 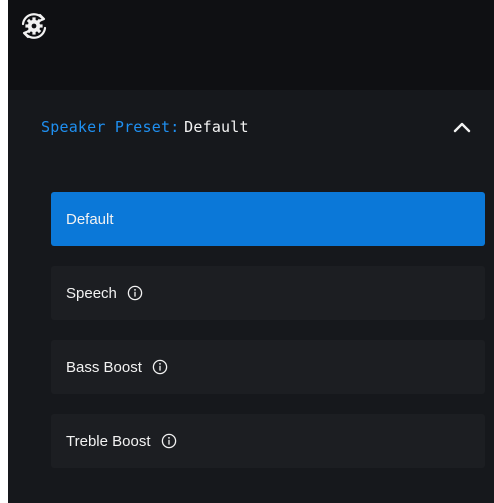 I want to click on speaker-preset-title: Speaker Preset: Default, so click(x=145, y=127).